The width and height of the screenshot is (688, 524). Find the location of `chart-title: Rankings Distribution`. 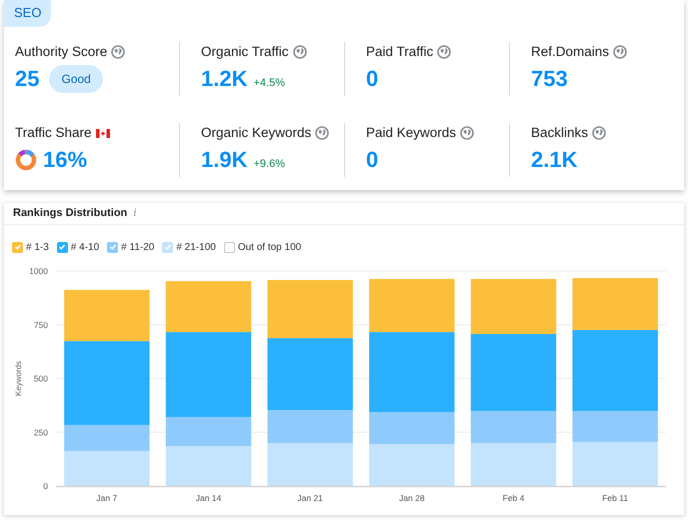

chart-title: Rankings Distribution is located at coordinates (70, 214).